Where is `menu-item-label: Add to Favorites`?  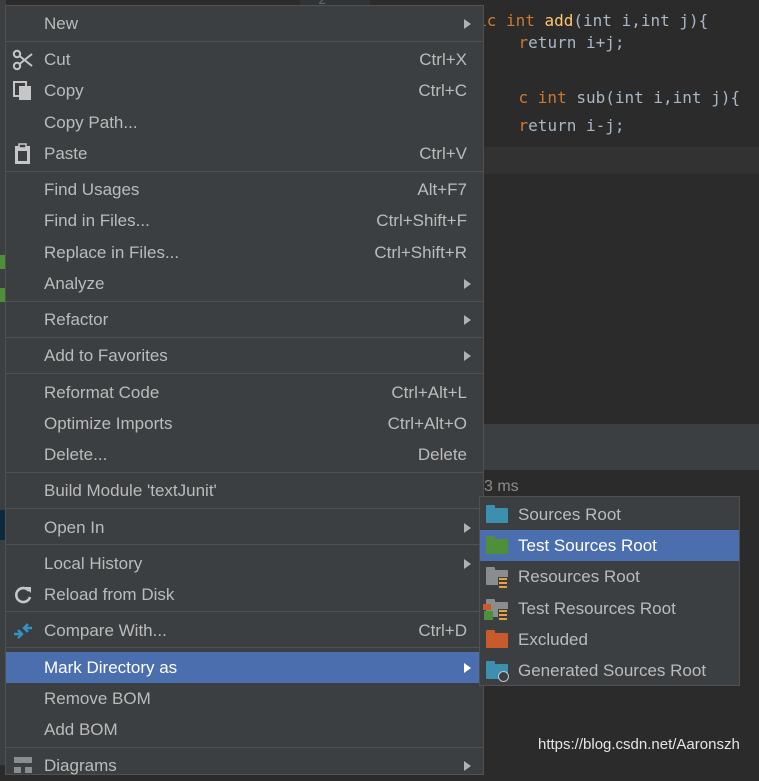
menu-item-label: Add to Favorites is located at coordinates (106, 355).